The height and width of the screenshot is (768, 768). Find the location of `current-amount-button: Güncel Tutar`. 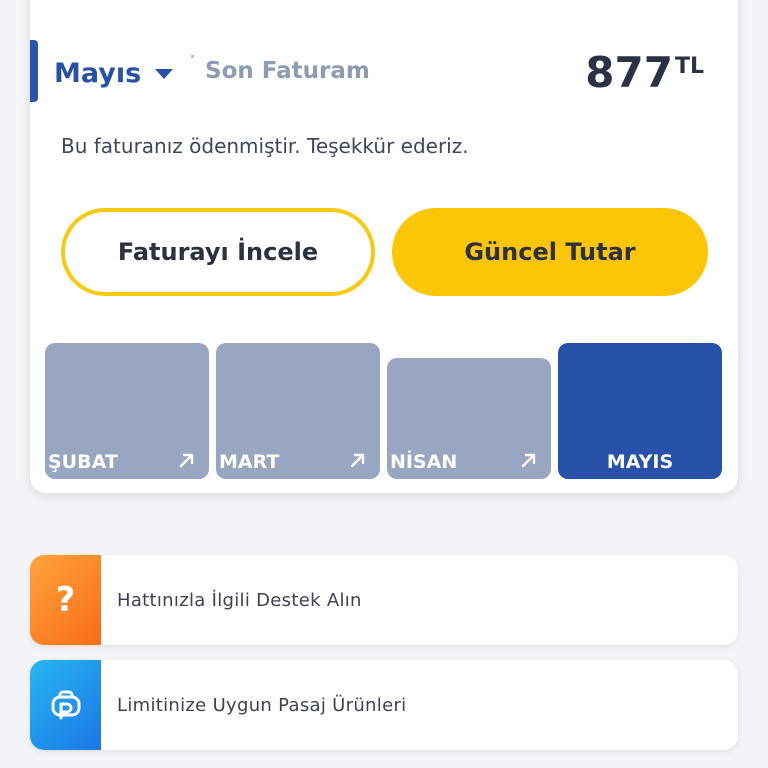

current-amount-button: Güncel Tutar is located at coordinates (550, 252).